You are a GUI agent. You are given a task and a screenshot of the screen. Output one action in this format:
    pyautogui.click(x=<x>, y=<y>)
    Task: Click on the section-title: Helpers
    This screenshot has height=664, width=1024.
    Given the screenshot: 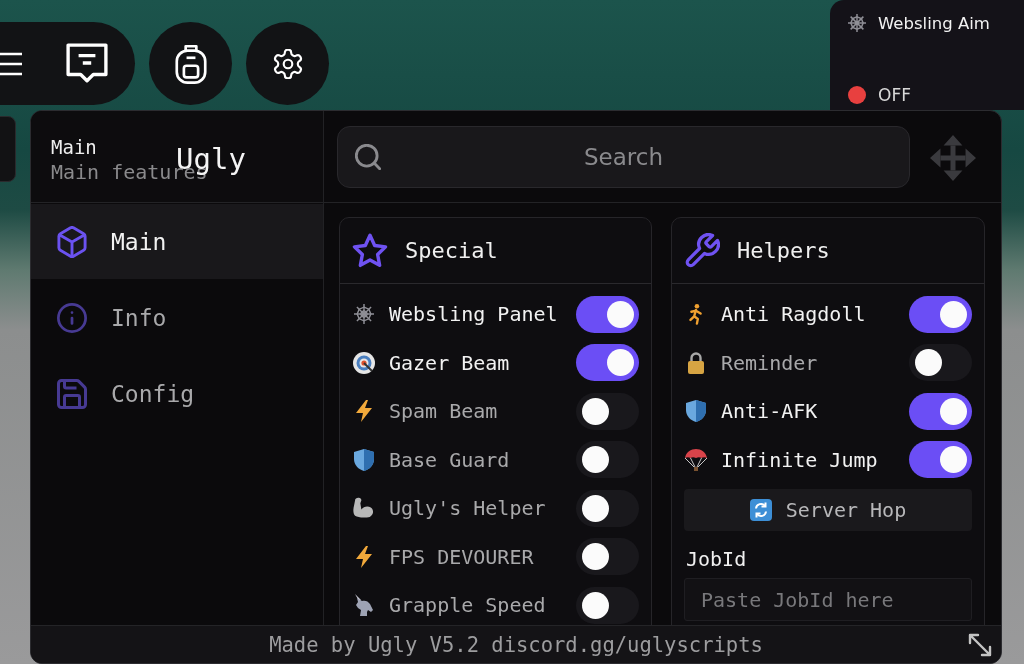 What is the action you would take?
    pyautogui.click(x=783, y=250)
    